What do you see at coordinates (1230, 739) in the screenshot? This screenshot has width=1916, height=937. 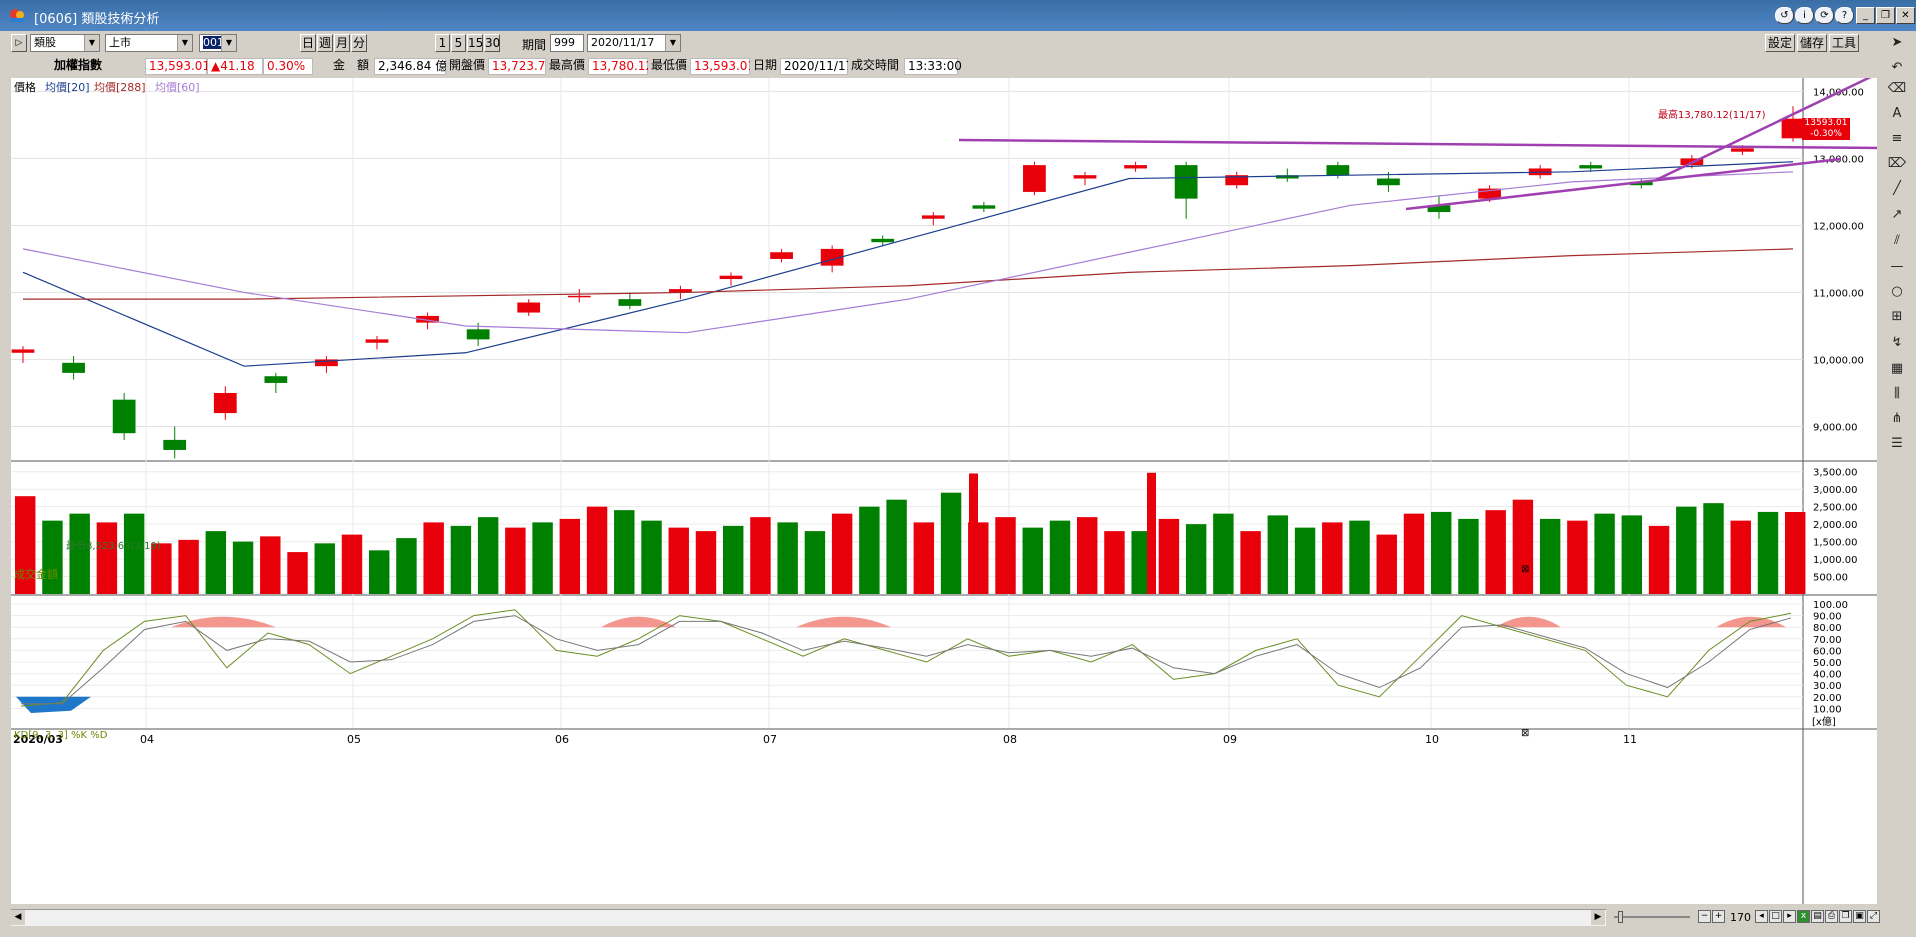 I see `x-axis-label: 09` at bounding box center [1230, 739].